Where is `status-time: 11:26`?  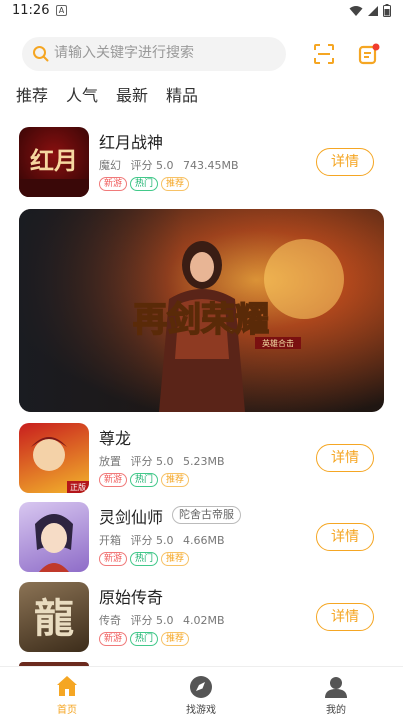
status-time: 11:26 is located at coordinates (31, 10).